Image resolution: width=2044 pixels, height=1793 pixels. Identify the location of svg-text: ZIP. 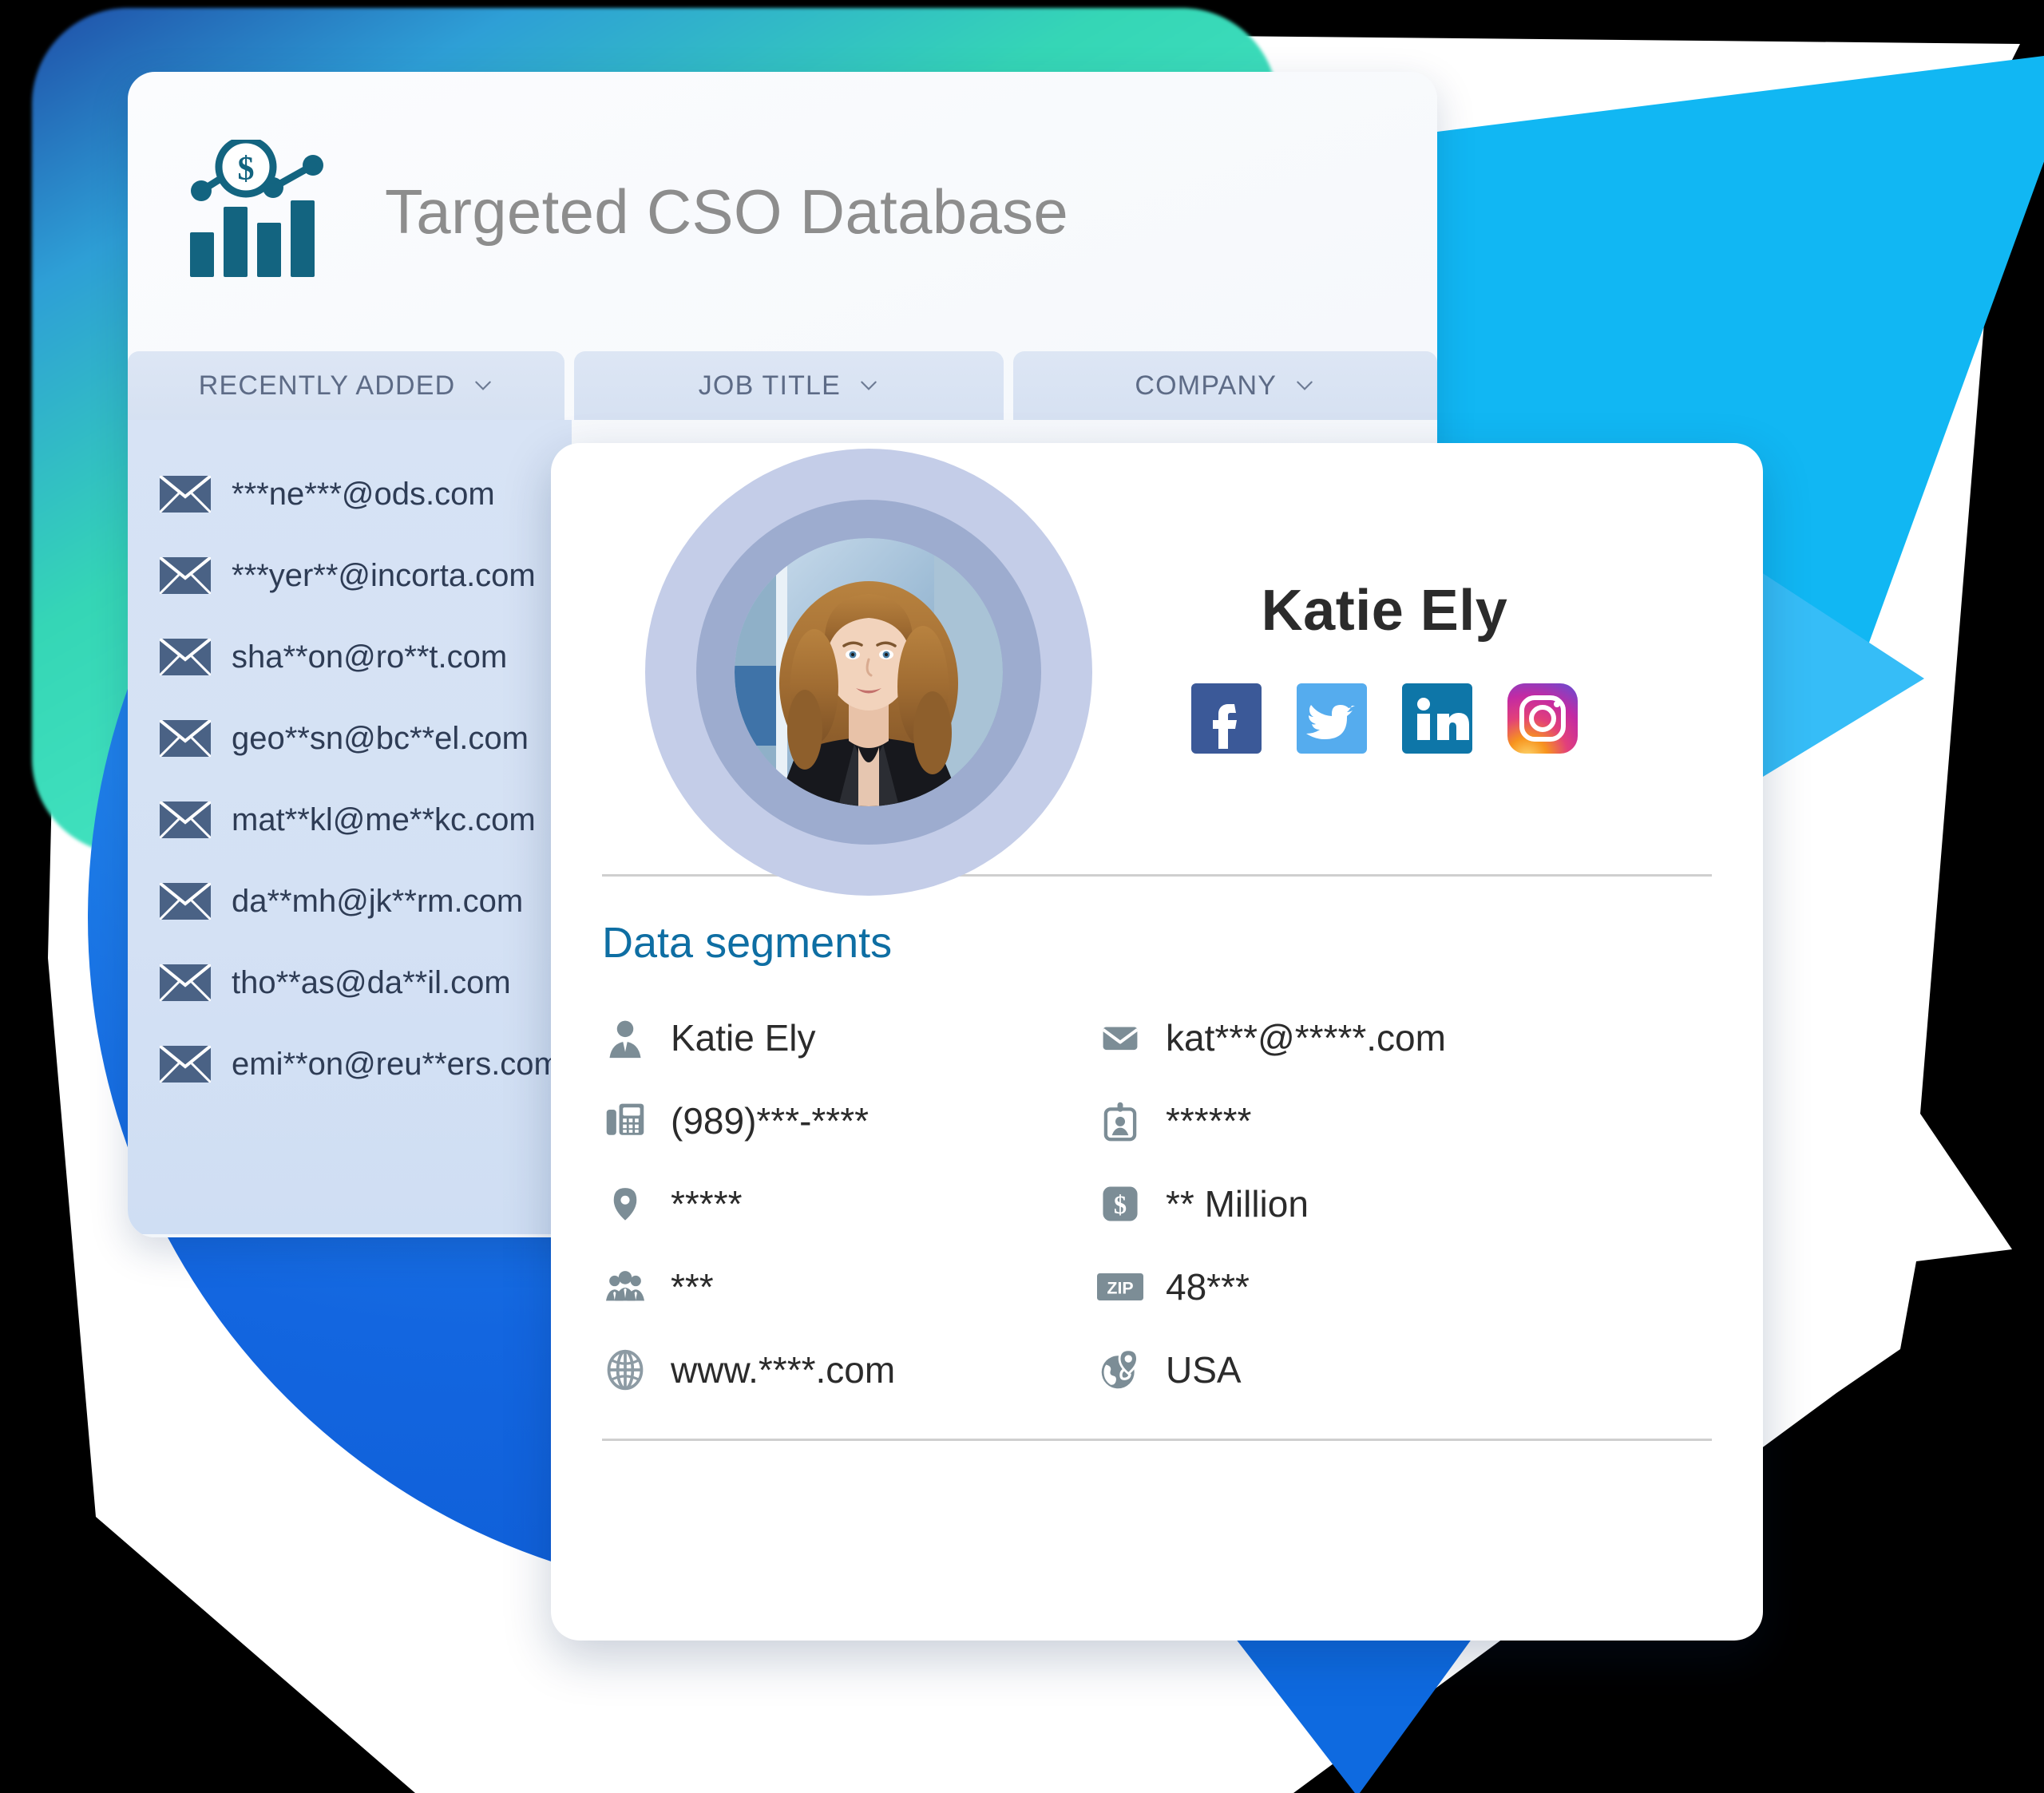
(1120, 1288).